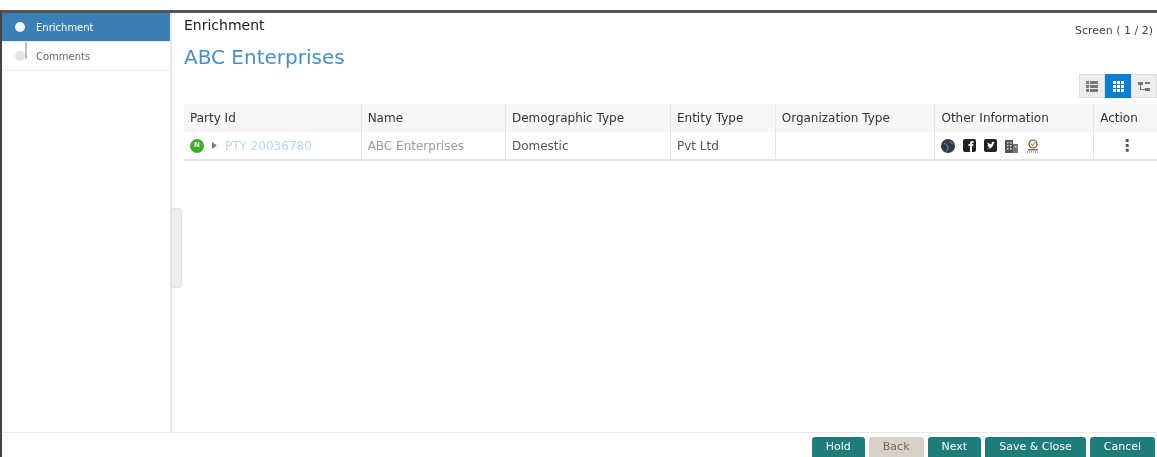 This screenshot has width=1157, height=457. What do you see at coordinates (1035, 447) in the screenshot?
I see `action-button: Save & Close` at bounding box center [1035, 447].